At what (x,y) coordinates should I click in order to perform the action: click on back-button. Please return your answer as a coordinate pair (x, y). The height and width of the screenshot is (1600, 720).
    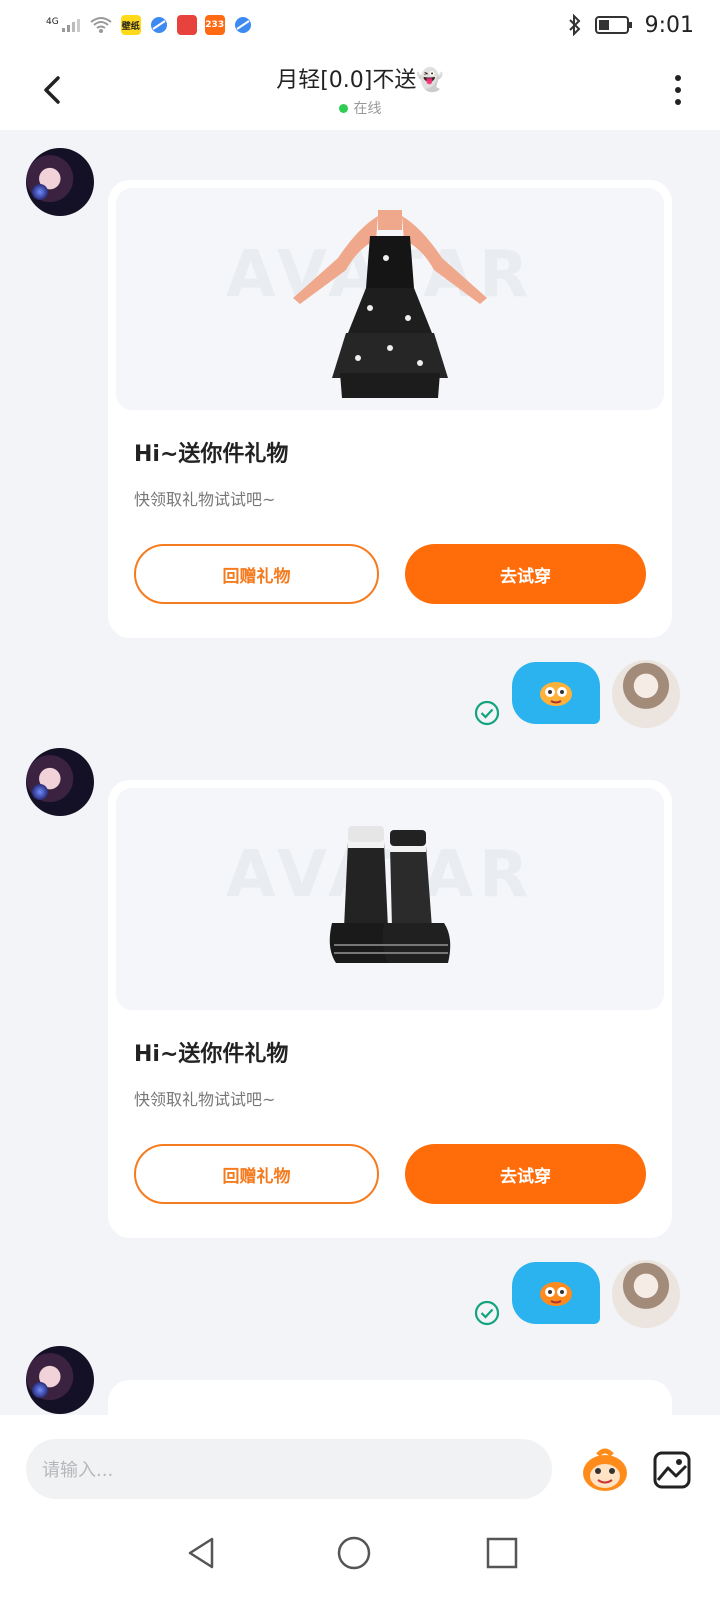
    Looking at the image, I should click on (54, 90).